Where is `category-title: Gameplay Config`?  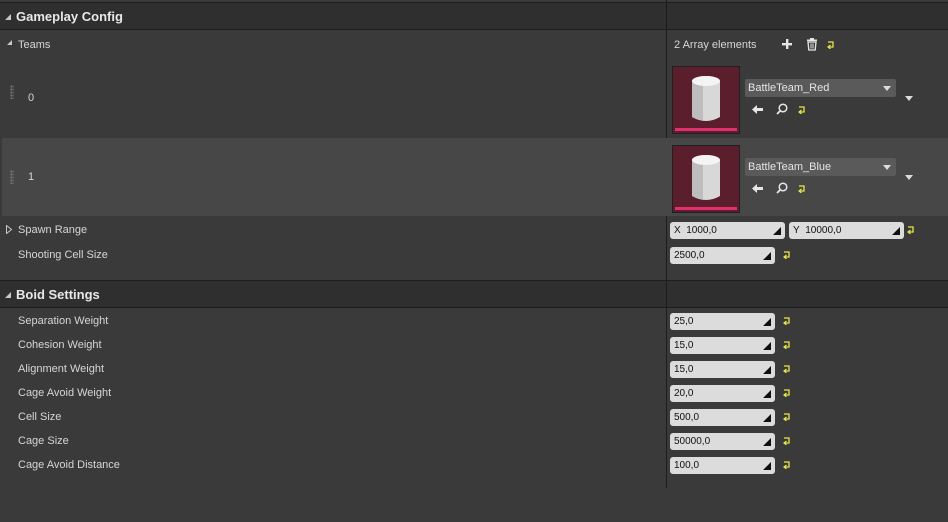
category-title: Gameplay Config is located at coordinates (69, 16).